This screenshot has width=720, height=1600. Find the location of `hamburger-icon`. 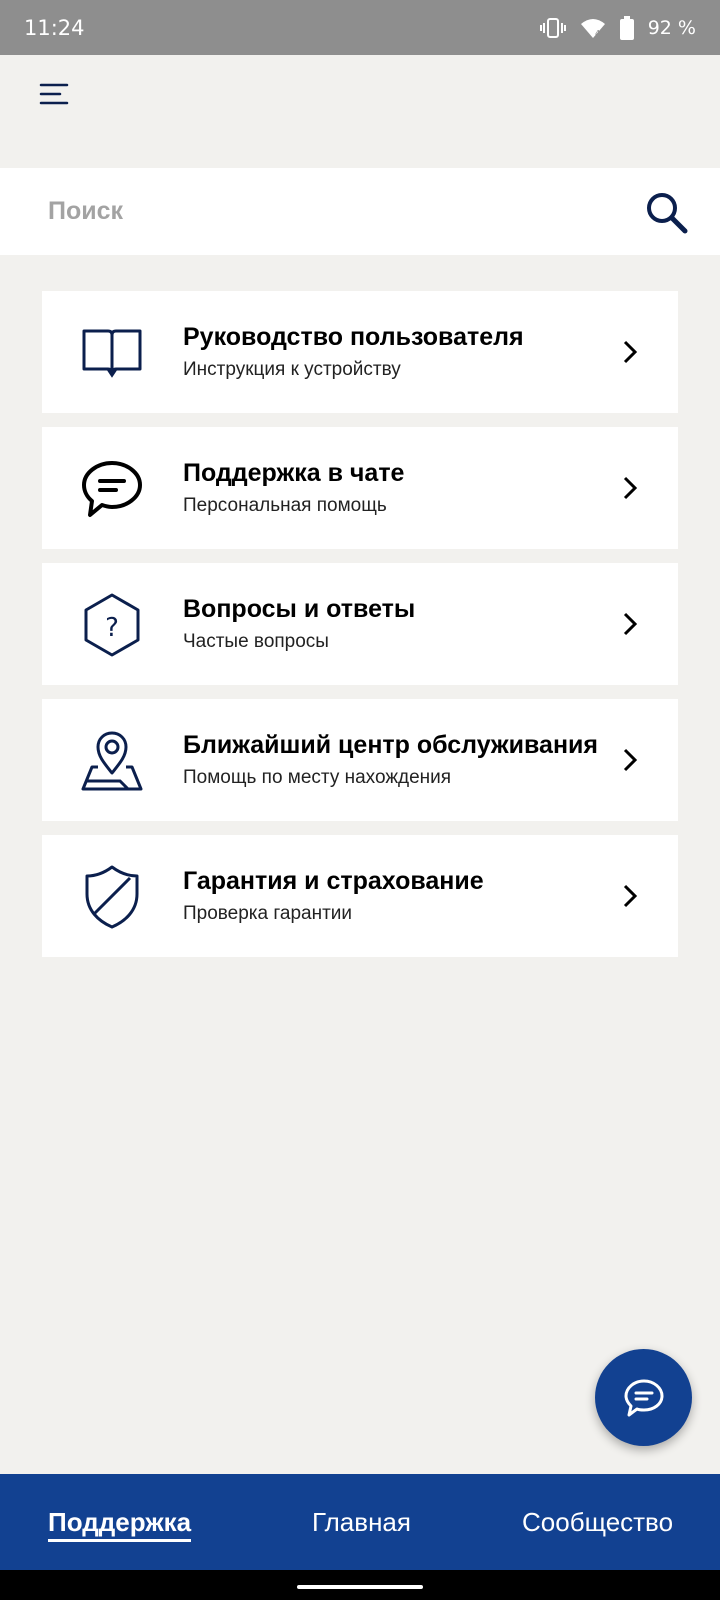

hamburger-icon is located at coordinates (54, 94).